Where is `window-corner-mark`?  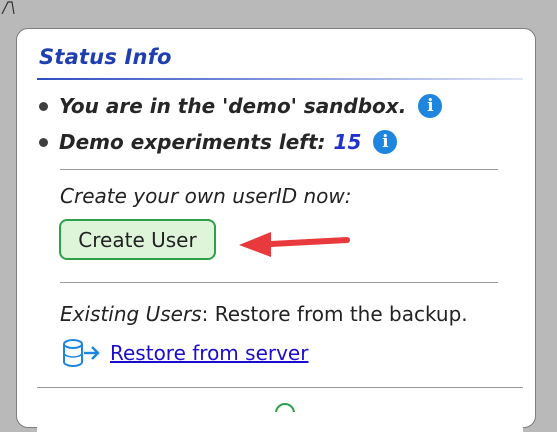 window-corner-mark is located at coordinates (8, 7).